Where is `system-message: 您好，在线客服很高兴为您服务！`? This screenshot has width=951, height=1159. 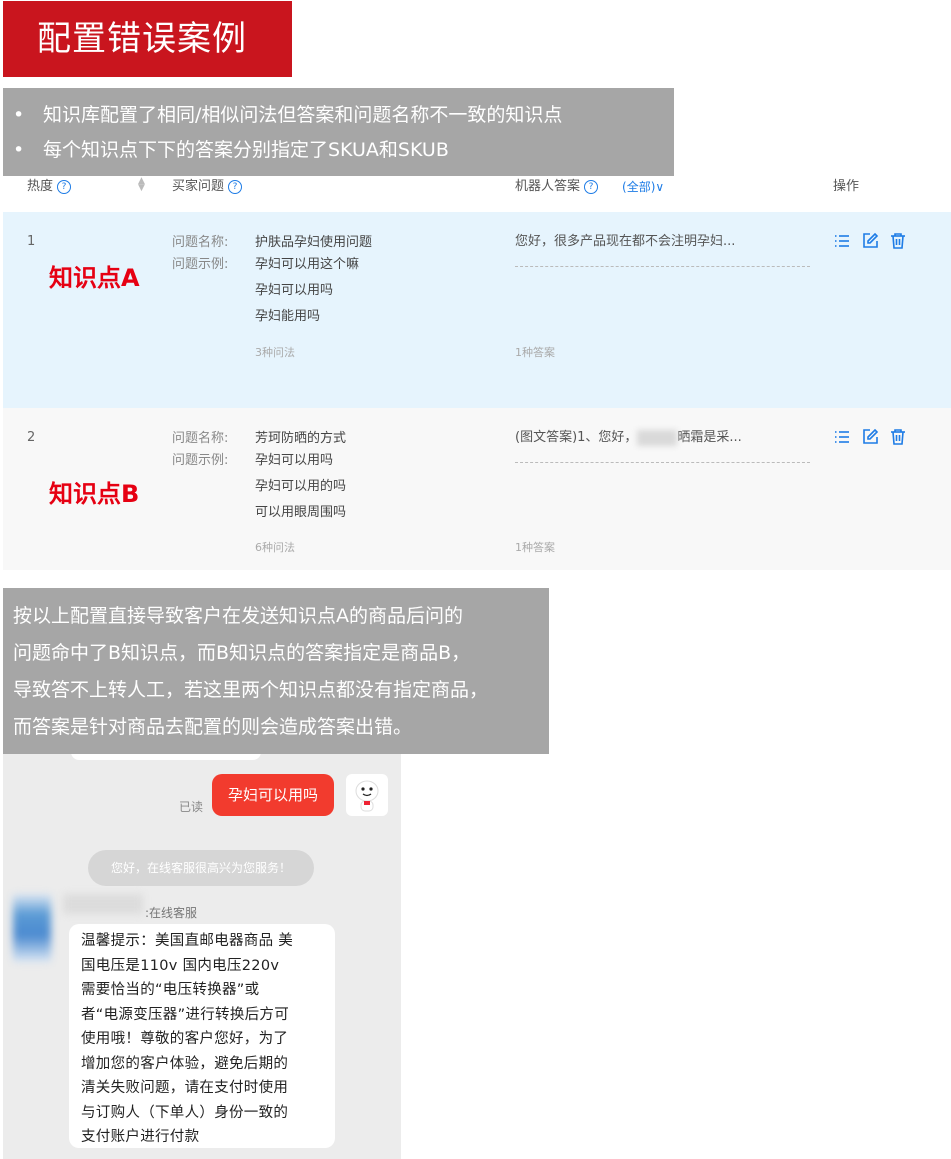
system-message: 您好，在线客服很高兴为您服务！ is located at coordinates (201, 868).